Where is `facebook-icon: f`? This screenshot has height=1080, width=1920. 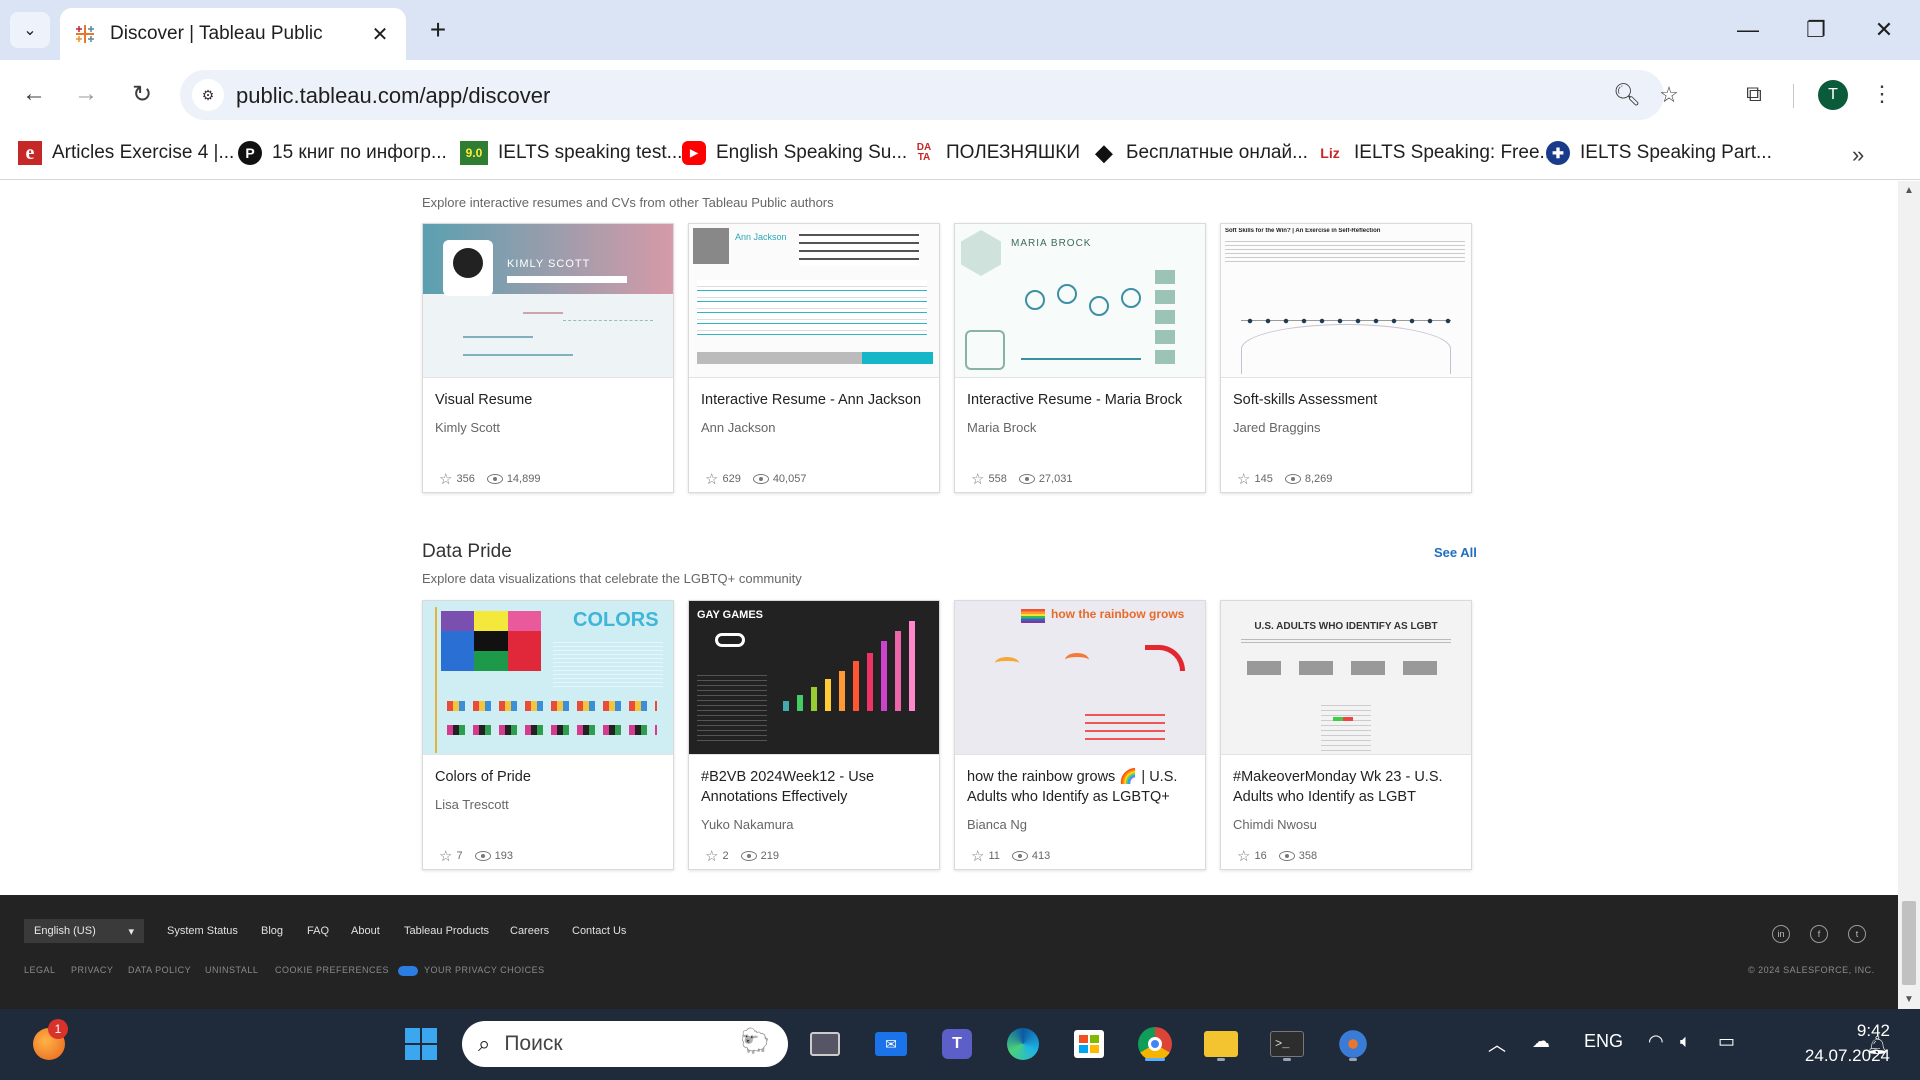
facebook-icon: f is located at coordinates (1819, 934).